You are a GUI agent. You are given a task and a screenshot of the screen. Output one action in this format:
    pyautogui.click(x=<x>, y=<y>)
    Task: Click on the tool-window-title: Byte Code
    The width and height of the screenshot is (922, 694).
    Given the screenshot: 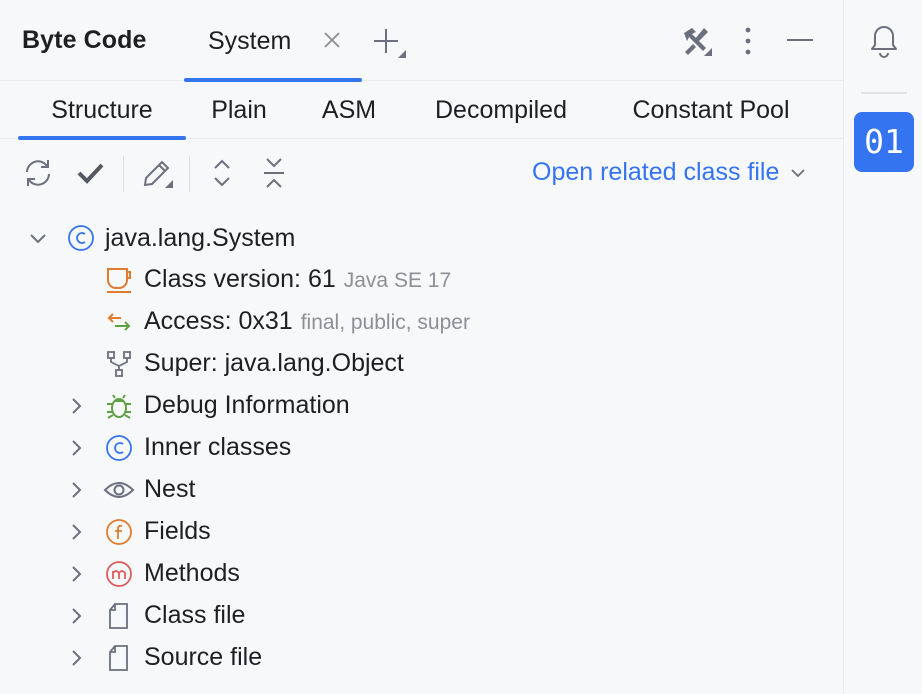 What is the action you would take?
    pyautogui.click(x=84, y=40)
    